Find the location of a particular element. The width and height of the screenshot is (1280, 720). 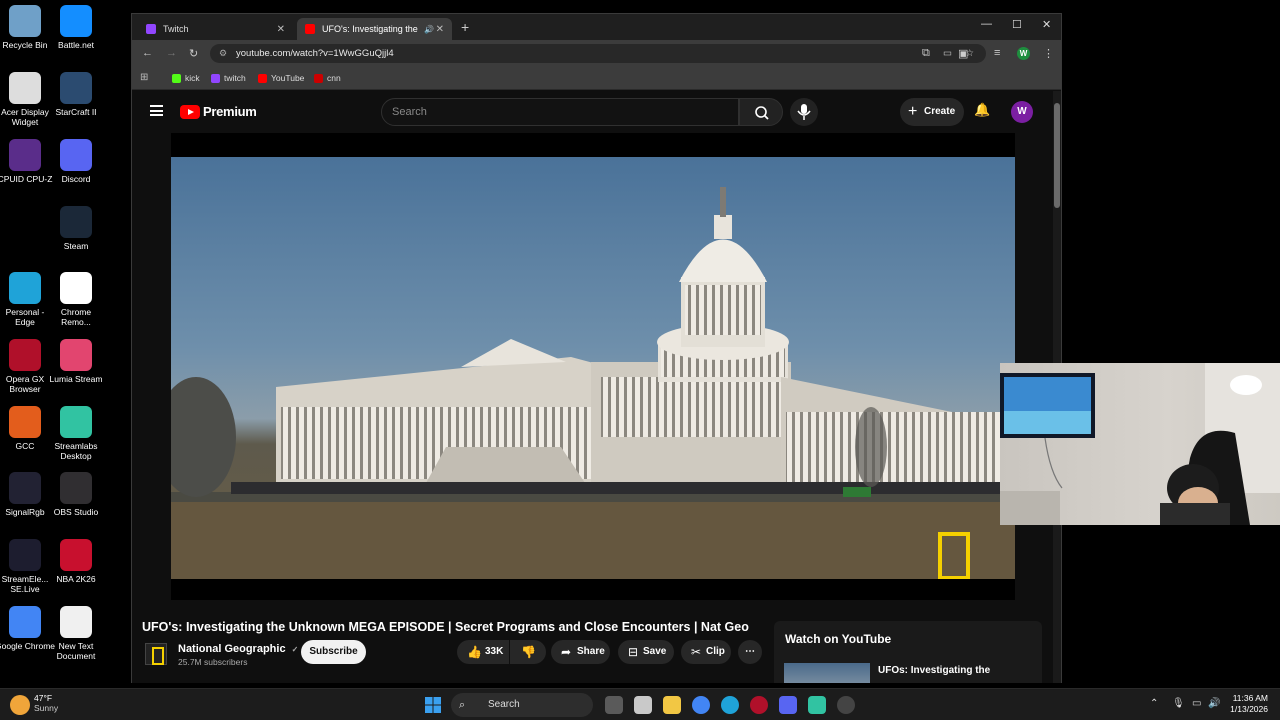

channel-avatar is located at coordinates (156, 654).